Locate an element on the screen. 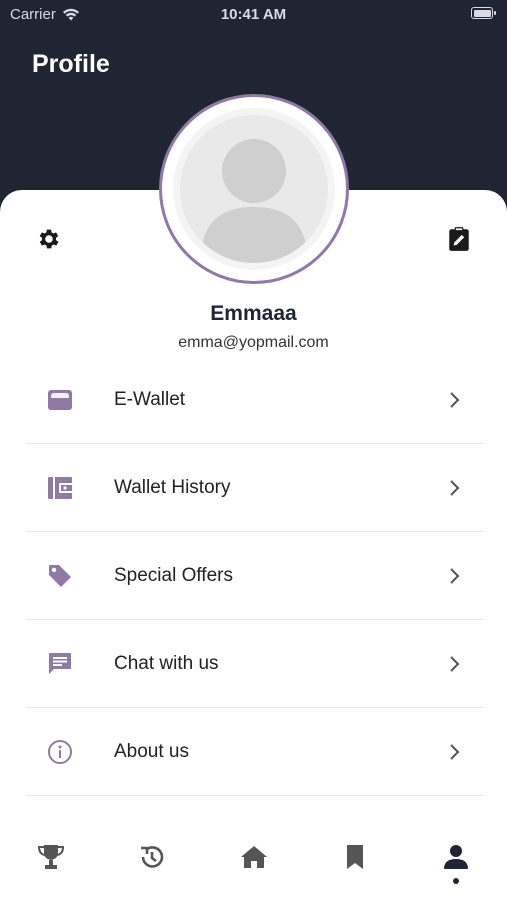  info-icon is located at coordinates (60, 751).